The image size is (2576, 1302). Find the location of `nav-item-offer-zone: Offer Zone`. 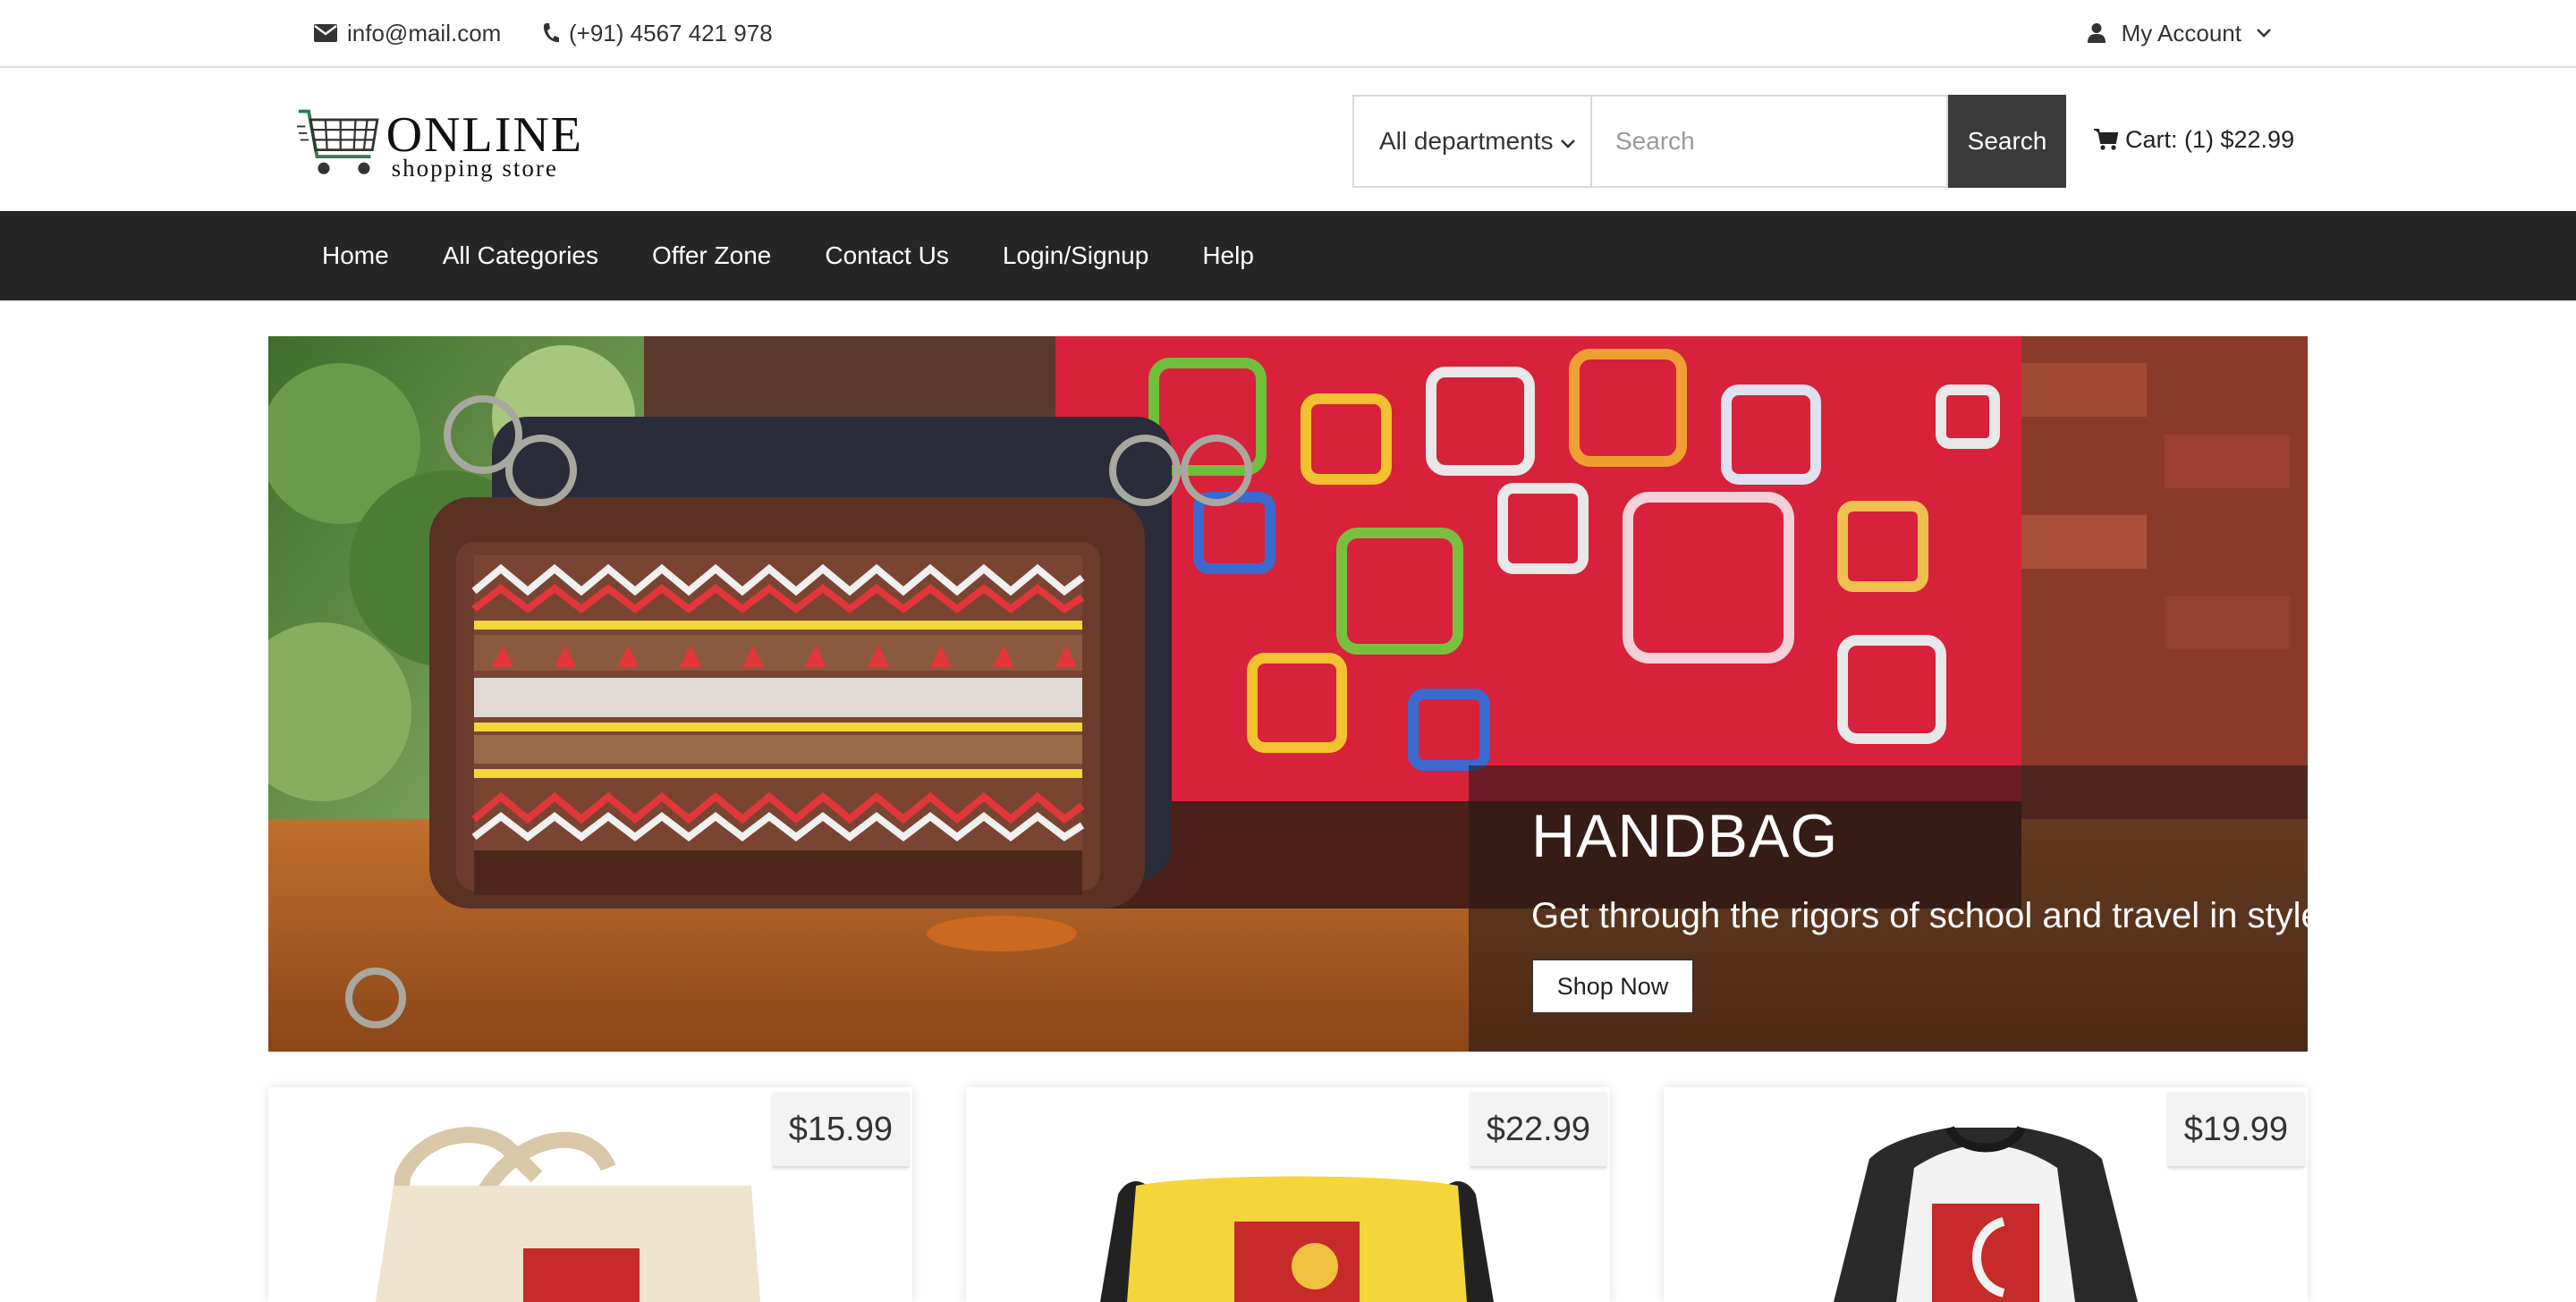

nav-item-offer-zone: Offer Zone is located at coordinates (711, 255).